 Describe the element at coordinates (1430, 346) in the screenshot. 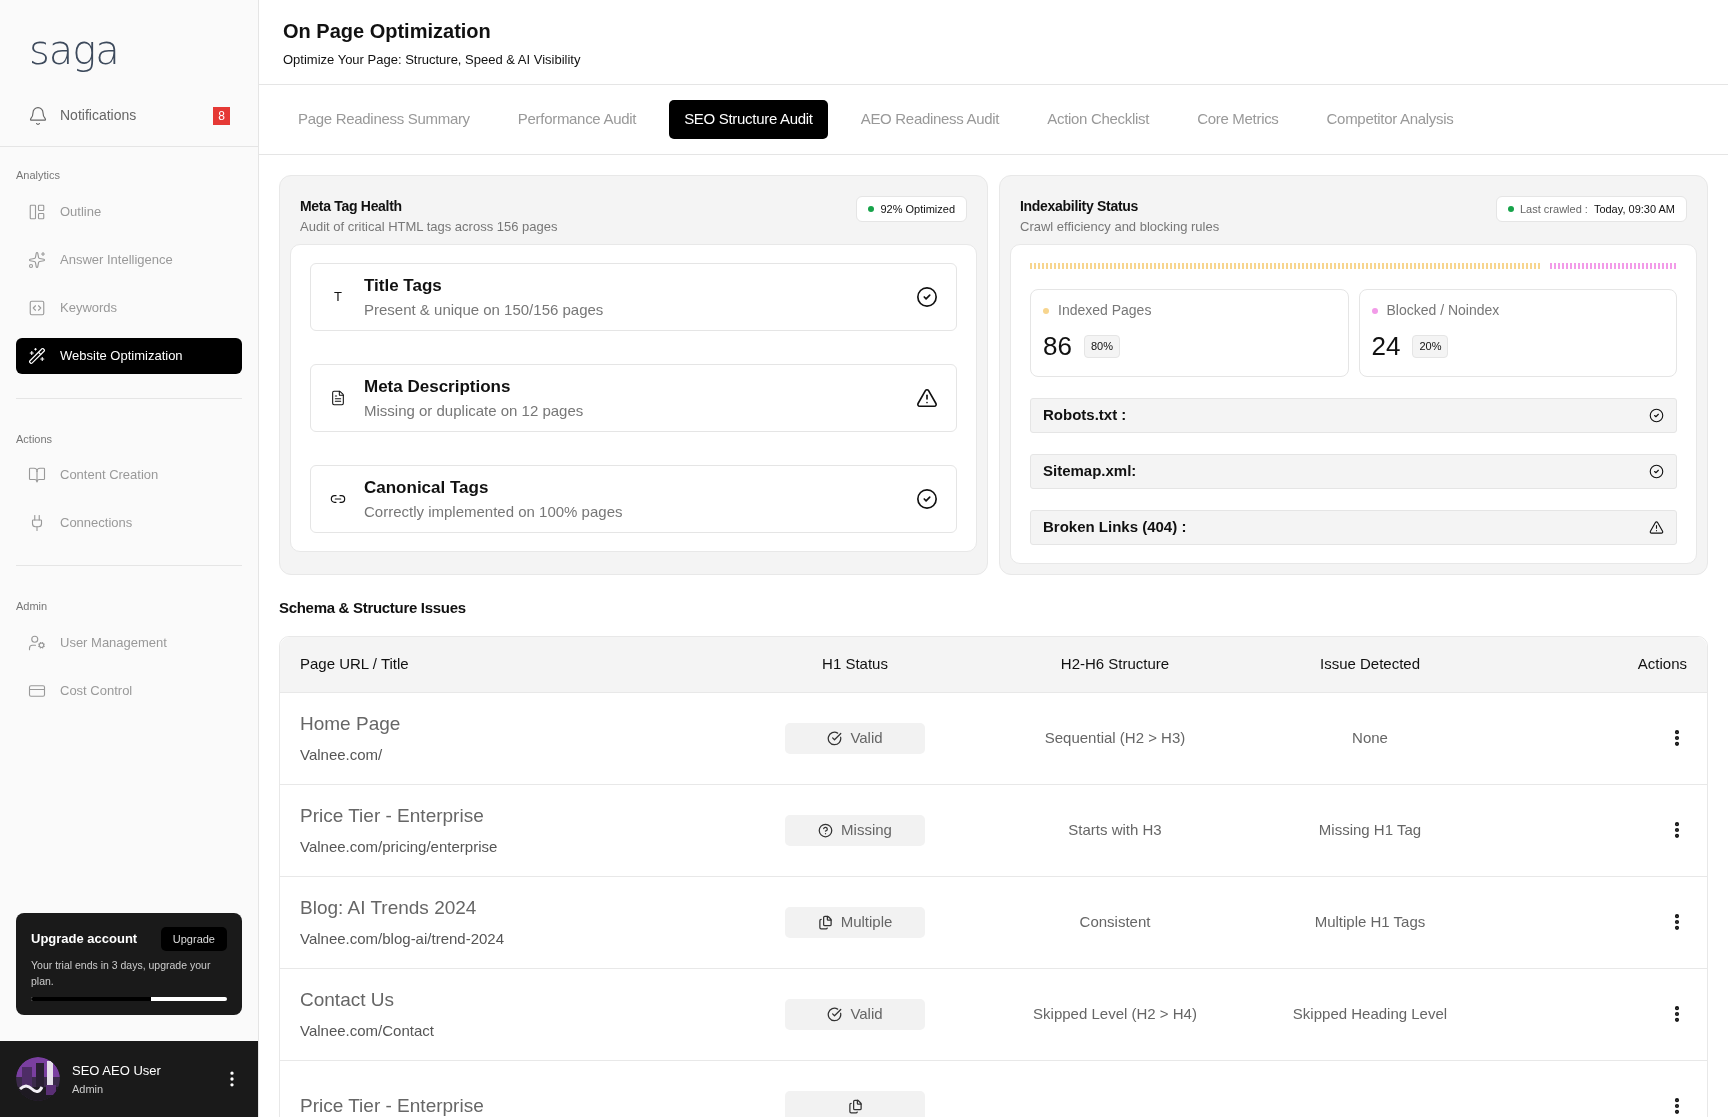

I see `percent-tag: 20%` at that location.